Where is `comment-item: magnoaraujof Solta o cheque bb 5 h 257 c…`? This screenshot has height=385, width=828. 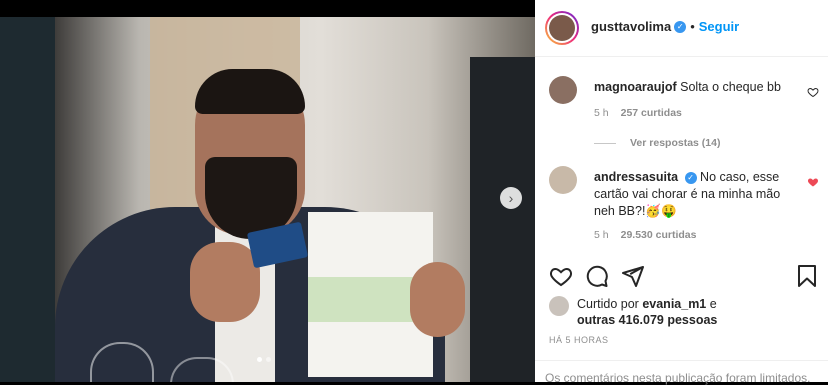 comment-item: magnoaraujof Solta o cheque bb 5 h 257 c… is located at coordinates (684, 106).